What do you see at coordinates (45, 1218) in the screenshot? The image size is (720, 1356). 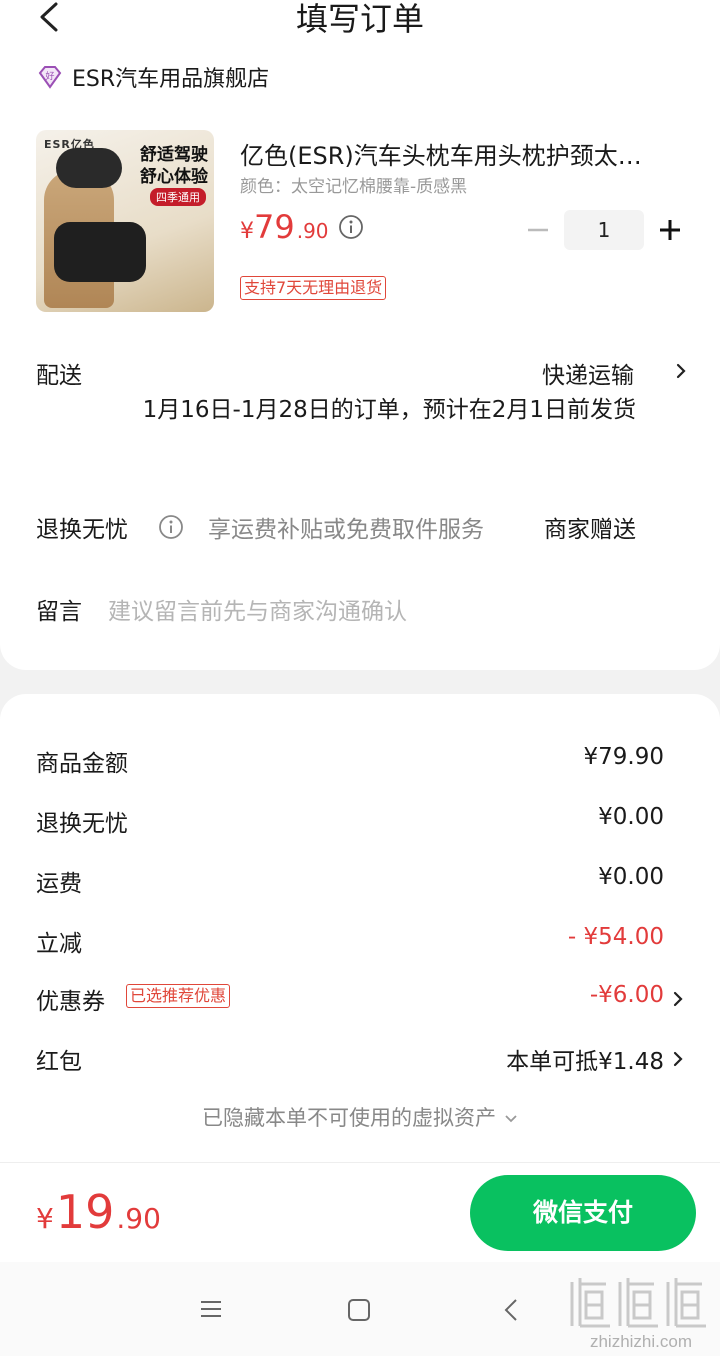 I see `total-symbol: ¥` at bounding box center [45, 1218].